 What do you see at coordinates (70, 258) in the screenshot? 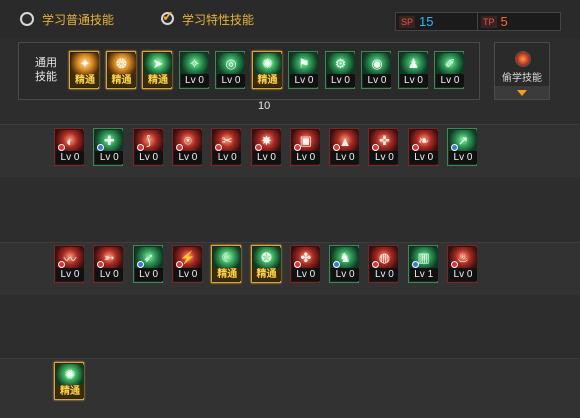
I see `skill-icon: 〰` at bounding box center [70, 258].